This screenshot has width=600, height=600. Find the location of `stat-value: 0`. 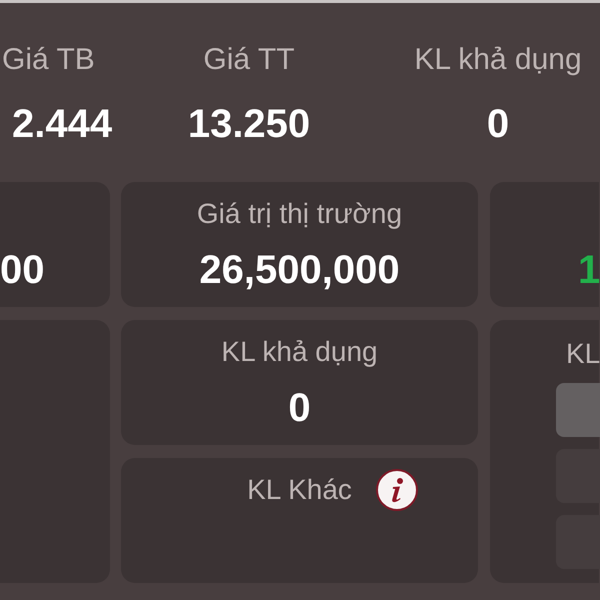

stat-value: 0 is located at coordinates (498, 124).